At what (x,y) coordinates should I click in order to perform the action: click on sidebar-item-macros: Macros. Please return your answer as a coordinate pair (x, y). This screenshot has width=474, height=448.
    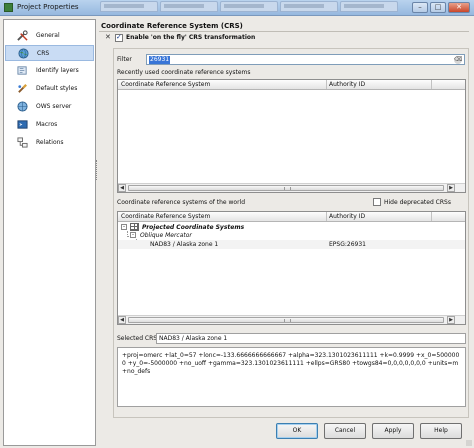
    Looking at the image, I should click on (49, 125).